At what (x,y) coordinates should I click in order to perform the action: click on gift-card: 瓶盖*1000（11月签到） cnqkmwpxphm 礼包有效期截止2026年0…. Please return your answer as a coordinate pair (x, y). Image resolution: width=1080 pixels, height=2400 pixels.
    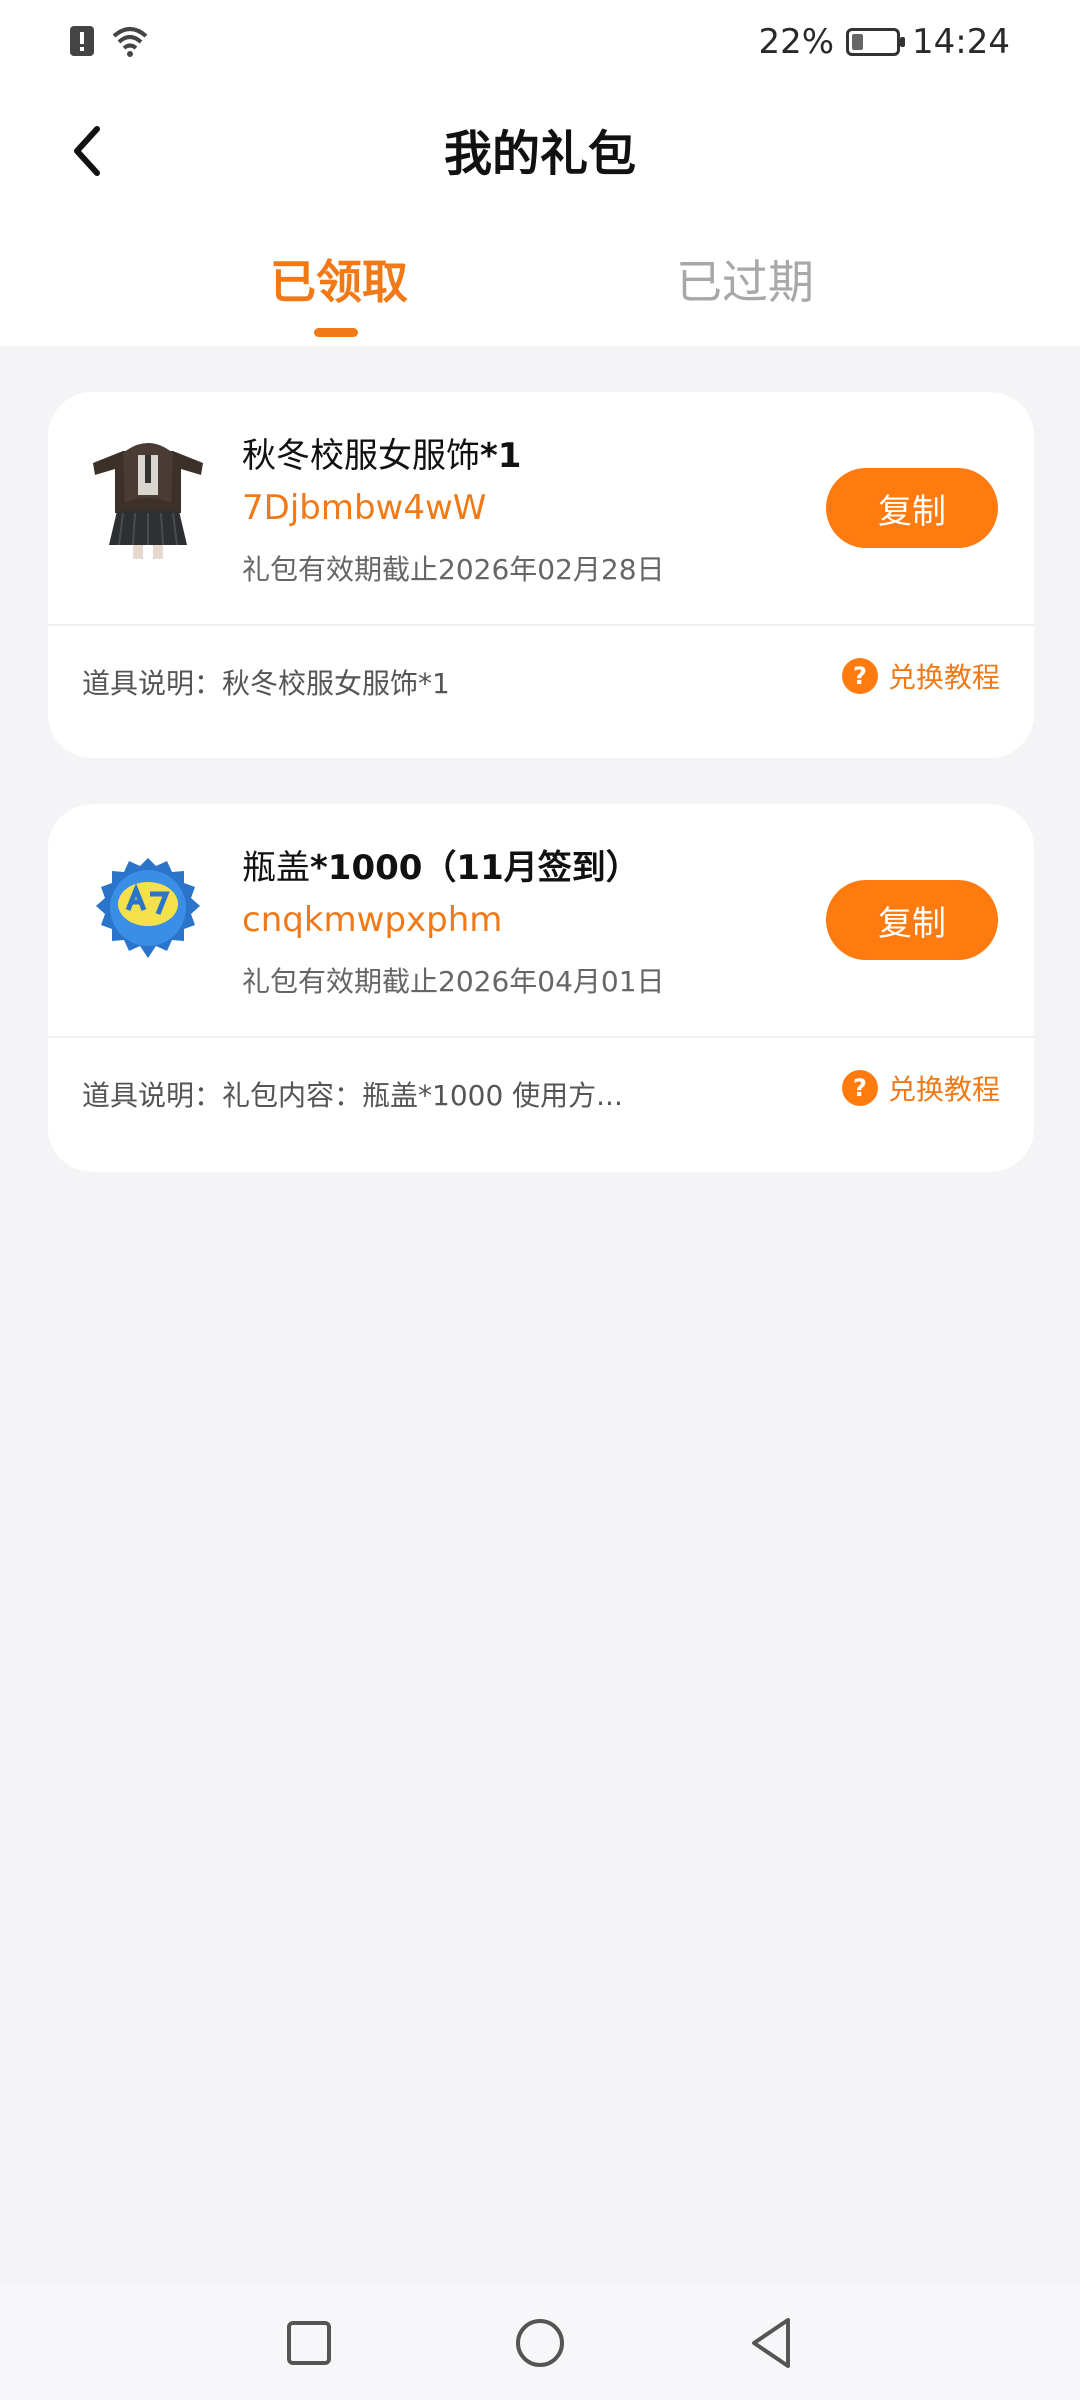
    Looking at the image, I should click on (541, 988).